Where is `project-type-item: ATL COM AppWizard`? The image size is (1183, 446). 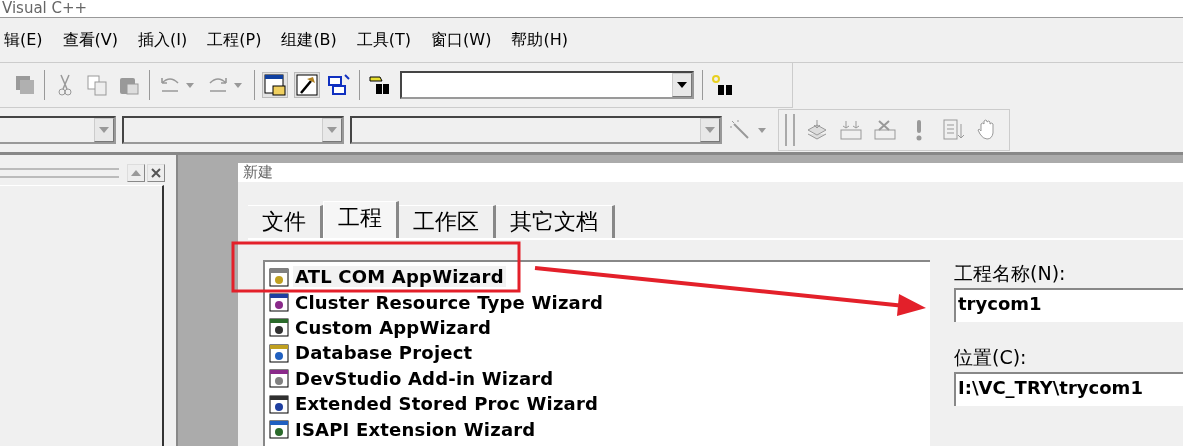
project-type-item: ATL COM AppWizard is located at coordinates (399, 277).